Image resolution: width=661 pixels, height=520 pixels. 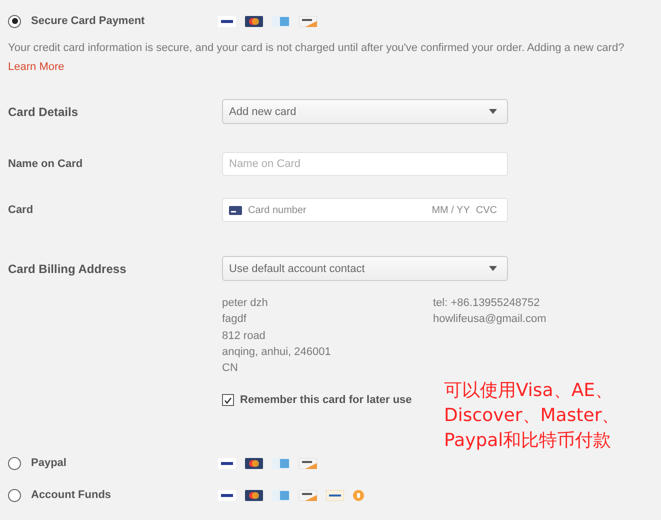 I want to click on check-icon, so click(x=228, y=400).